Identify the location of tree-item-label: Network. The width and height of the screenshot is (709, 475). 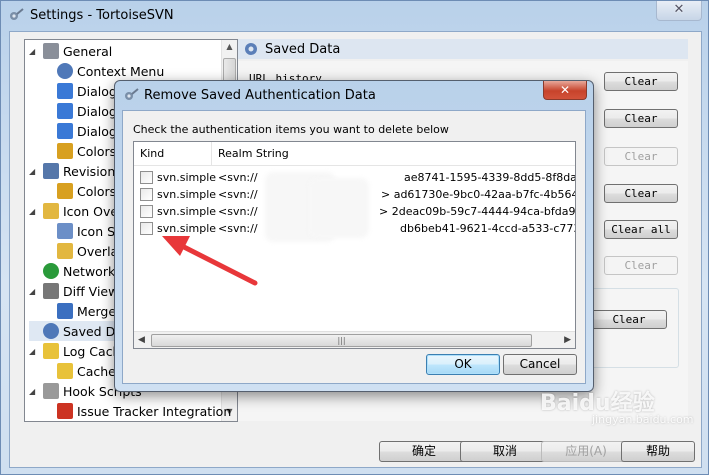
(89, 271).